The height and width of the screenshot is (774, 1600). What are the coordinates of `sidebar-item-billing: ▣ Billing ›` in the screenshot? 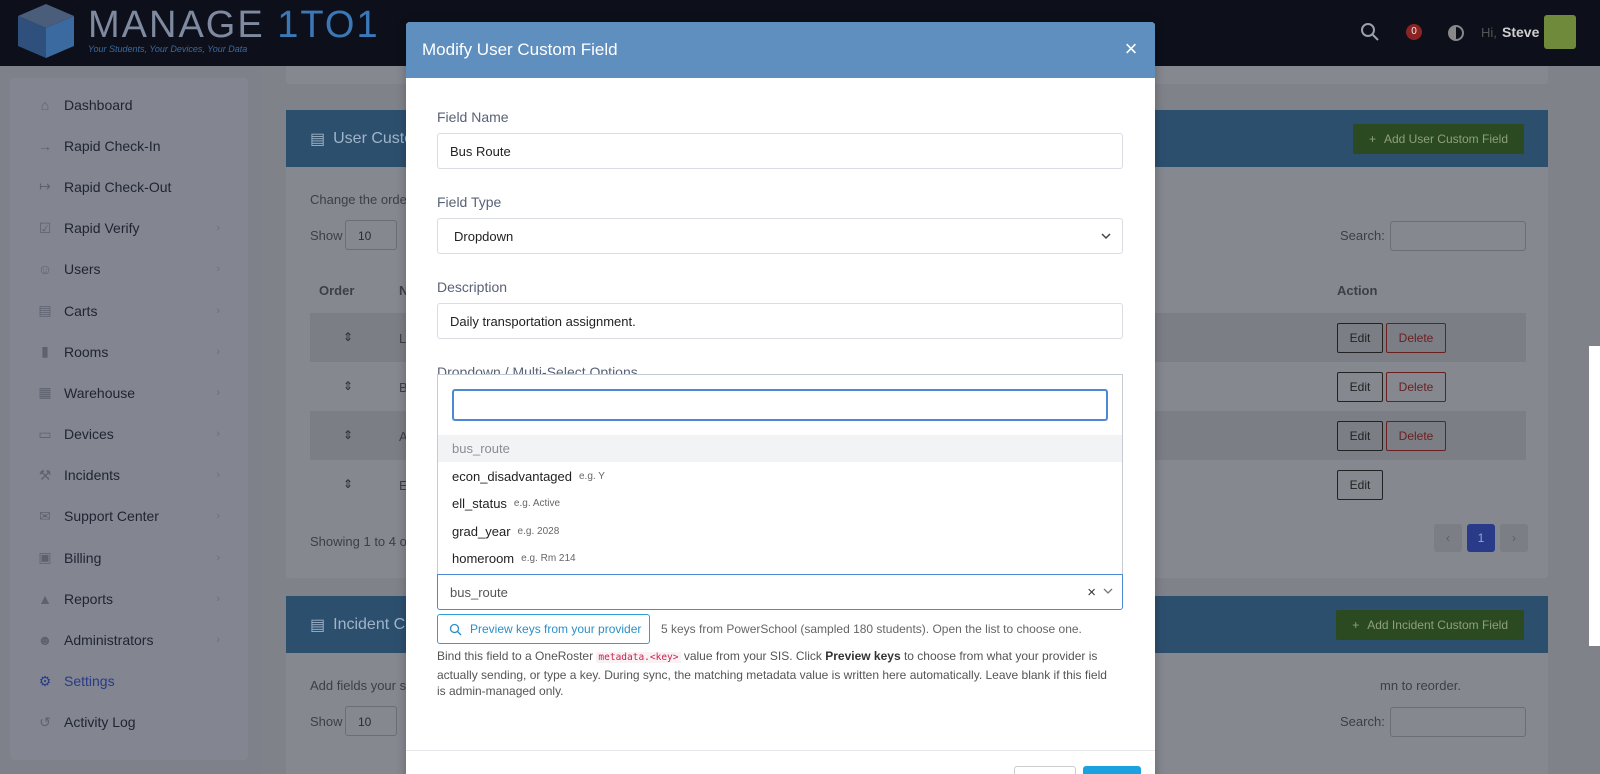 It's located at (129, 557).